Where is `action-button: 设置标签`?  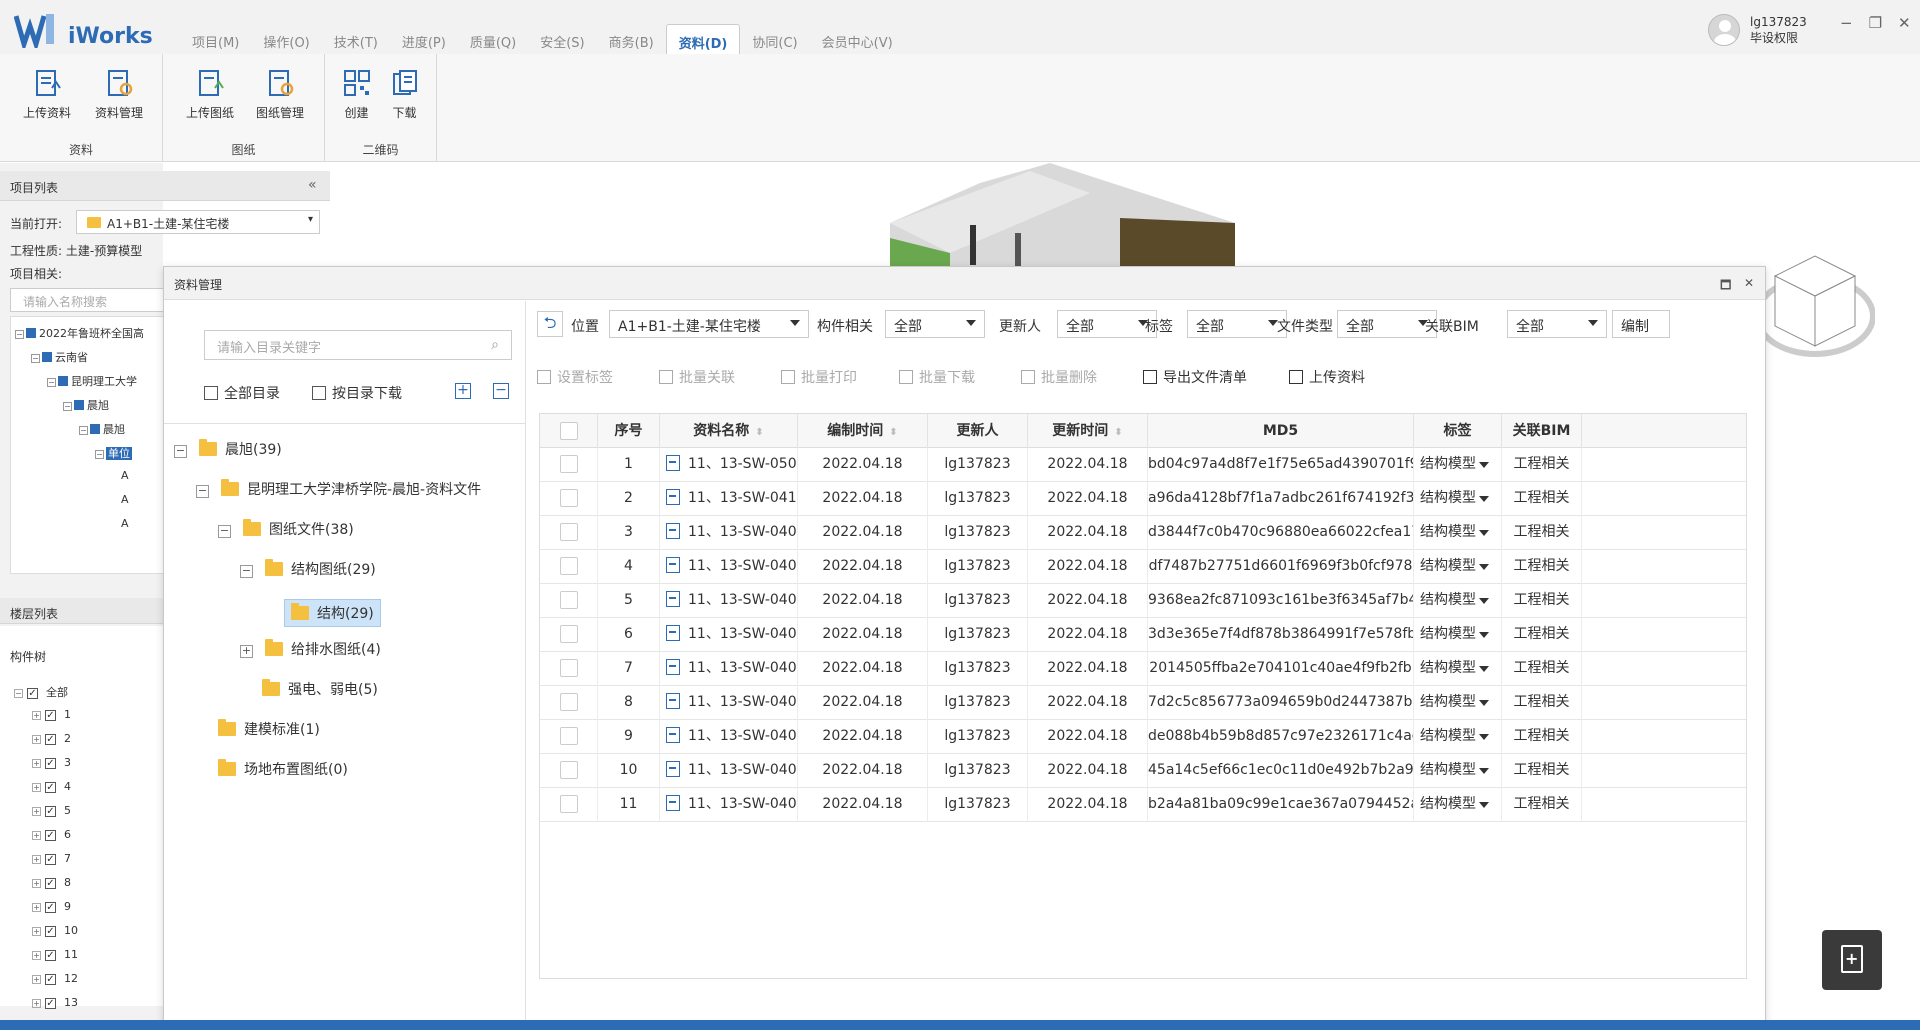 action-button: 设置标签 is located at coordinates (575, 377).